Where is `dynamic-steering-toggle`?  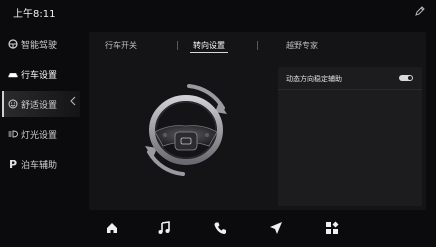
dynamic-steering-toggle is located at coordinates (406, 78).